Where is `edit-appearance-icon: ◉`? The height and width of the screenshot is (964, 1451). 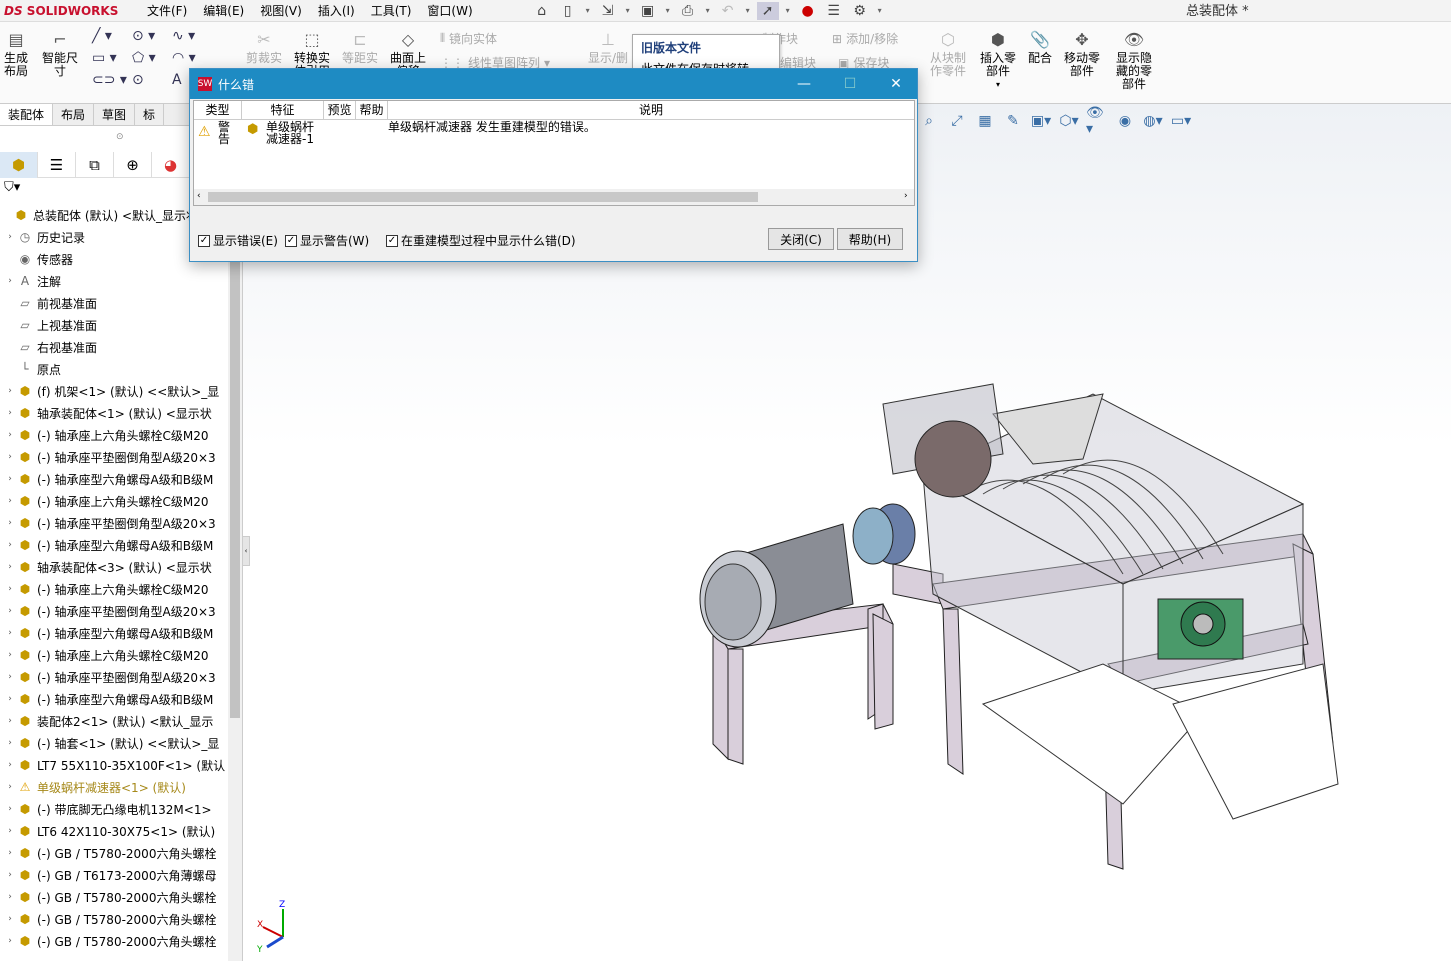 edit-appearance-icon: ◉ is located at coordinates (1125, 121).